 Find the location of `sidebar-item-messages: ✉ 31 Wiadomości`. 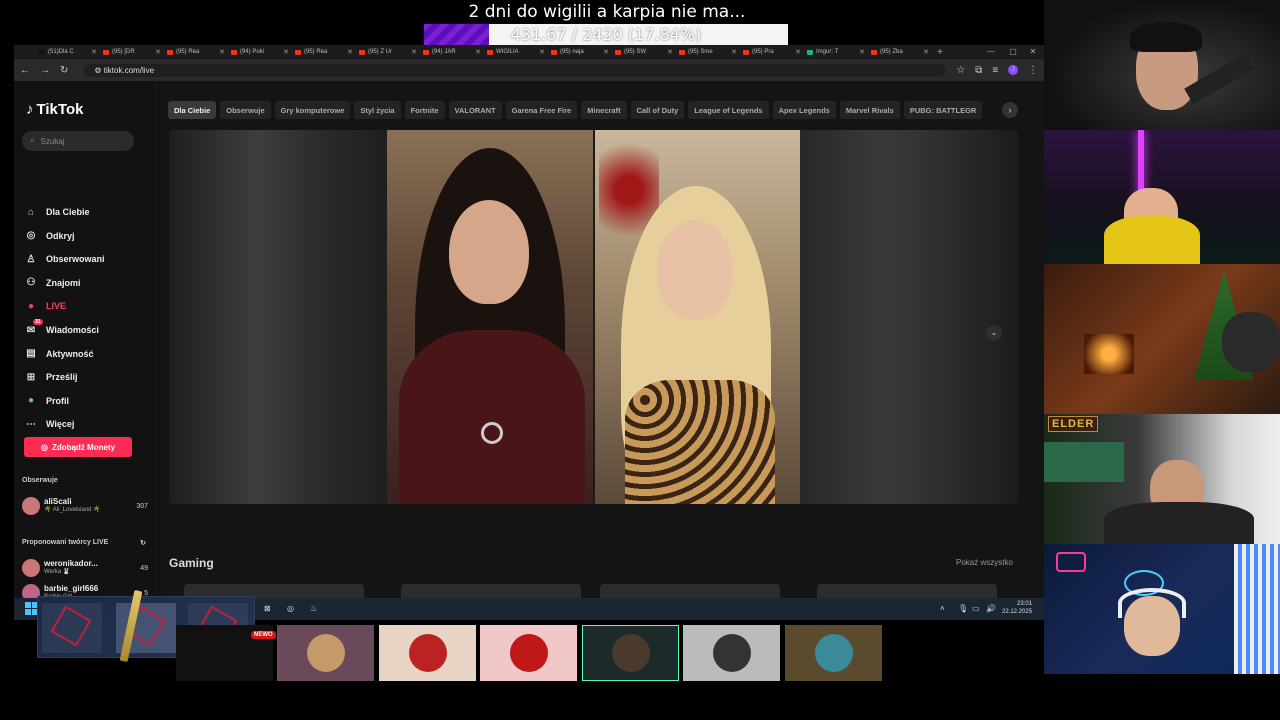

sidebar-item-messages: ✉ 31 Wiadomości is located at coordinates (61, 329).